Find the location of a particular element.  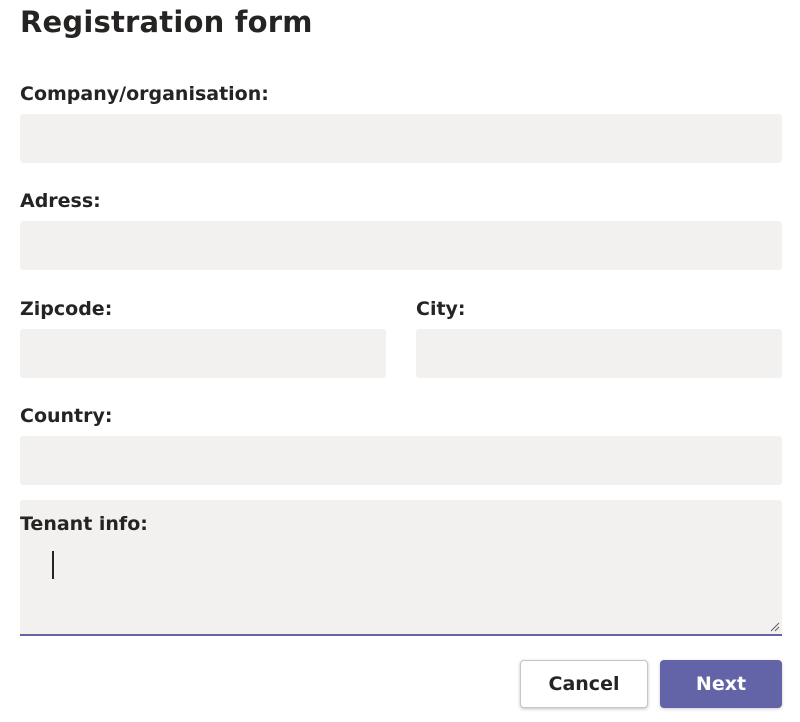

resize-grip-icon is located at coordinates (775, 627).